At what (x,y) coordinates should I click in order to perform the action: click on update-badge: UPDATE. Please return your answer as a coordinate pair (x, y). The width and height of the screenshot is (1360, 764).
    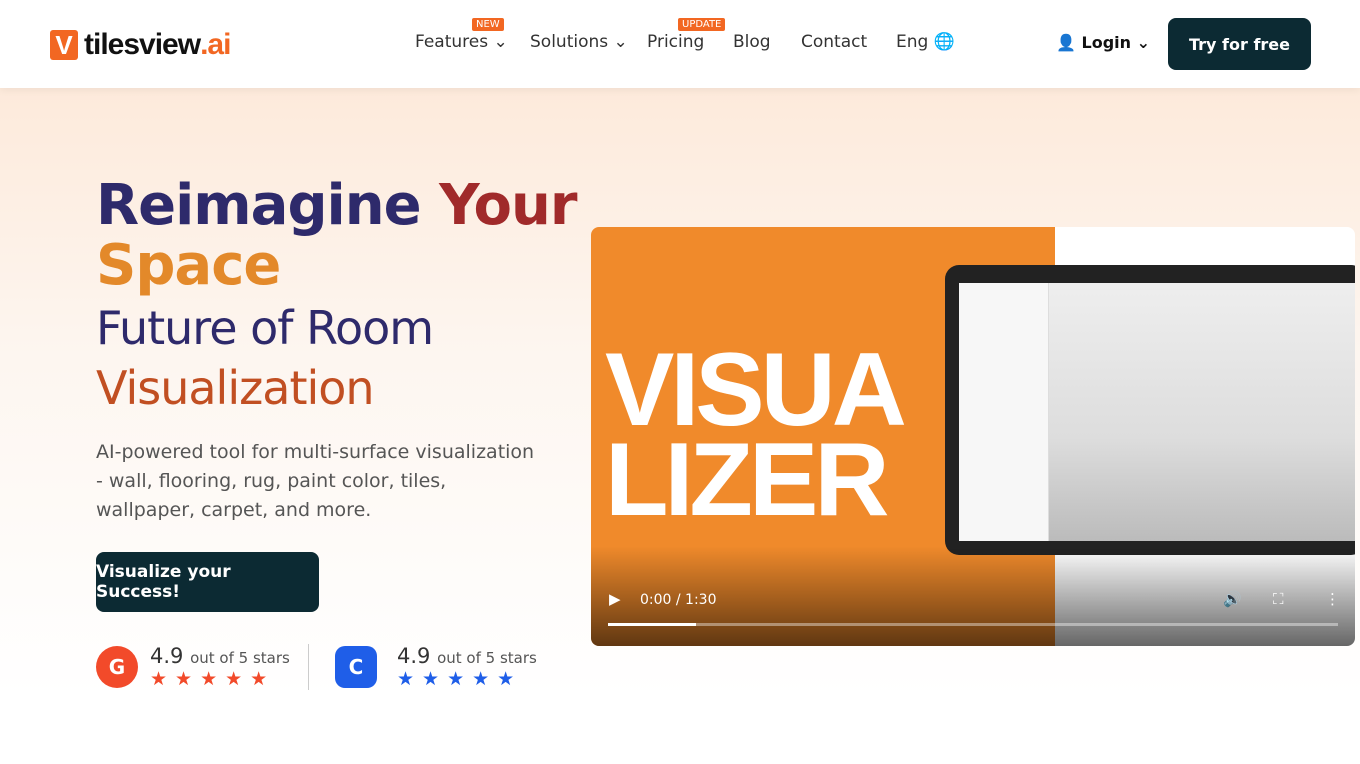
    Looking at the image, I should click on (702, 24).